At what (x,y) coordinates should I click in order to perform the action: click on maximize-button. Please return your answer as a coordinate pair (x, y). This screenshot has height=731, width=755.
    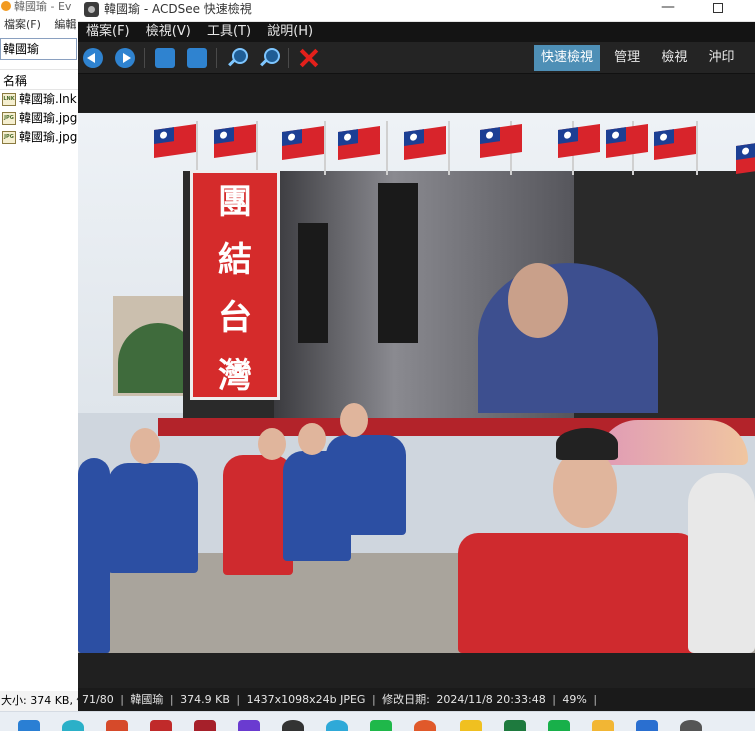
    Looking at the image, I should click on (718, 9).